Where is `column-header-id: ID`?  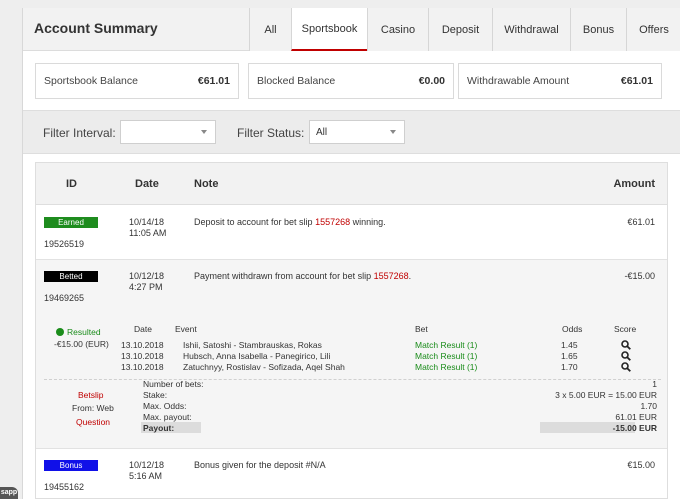
column-header-id: ID is located at coordinates (71, 184).